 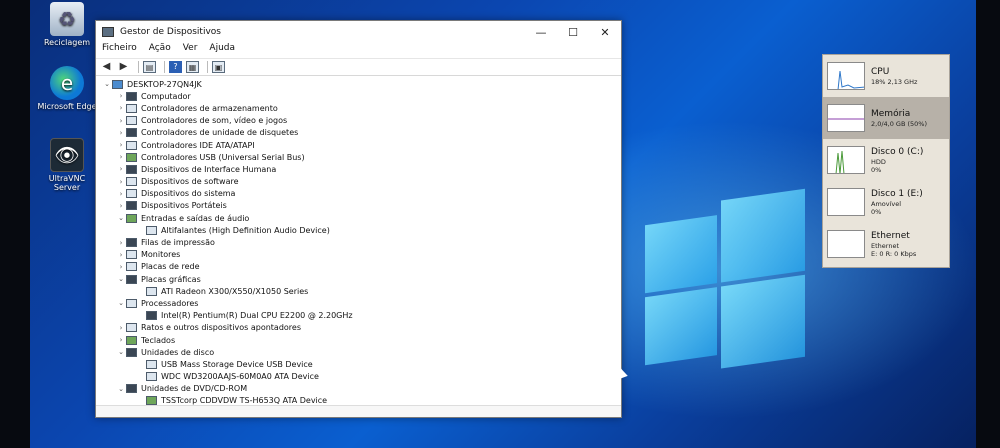 What do you see at coordinates (358, 133) in the screenshot?
I see `tree-category: › Controladores de unidade de disquetes` at bounding box center [358, 133].